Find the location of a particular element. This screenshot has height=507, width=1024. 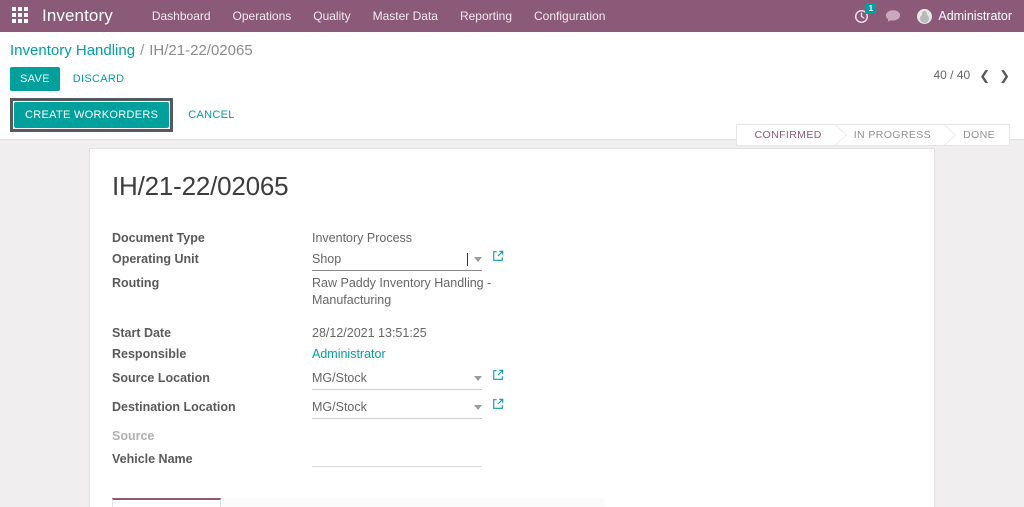

pager-previous-icon: ❮ is located at coordinates (984, 75).